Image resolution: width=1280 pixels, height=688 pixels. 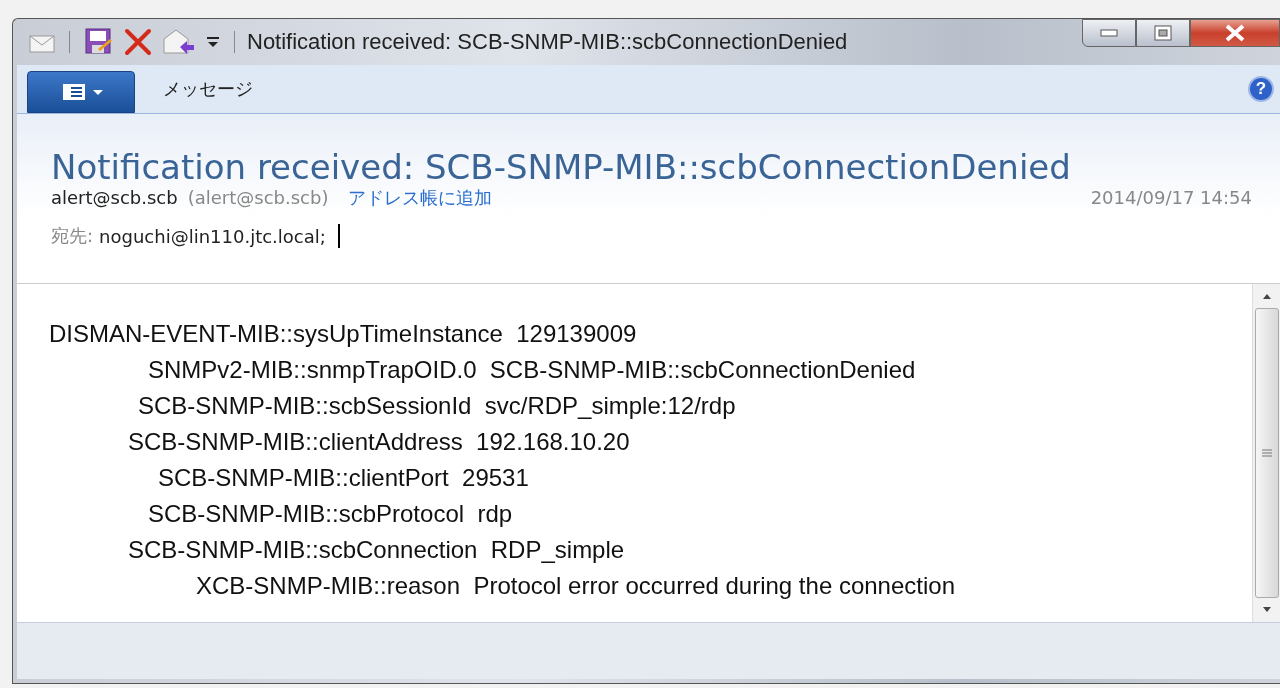 I want to click on body-text-line: SCB-SNMP-MIB::scbConnection RDP_simple, so click(x=376, y=549).